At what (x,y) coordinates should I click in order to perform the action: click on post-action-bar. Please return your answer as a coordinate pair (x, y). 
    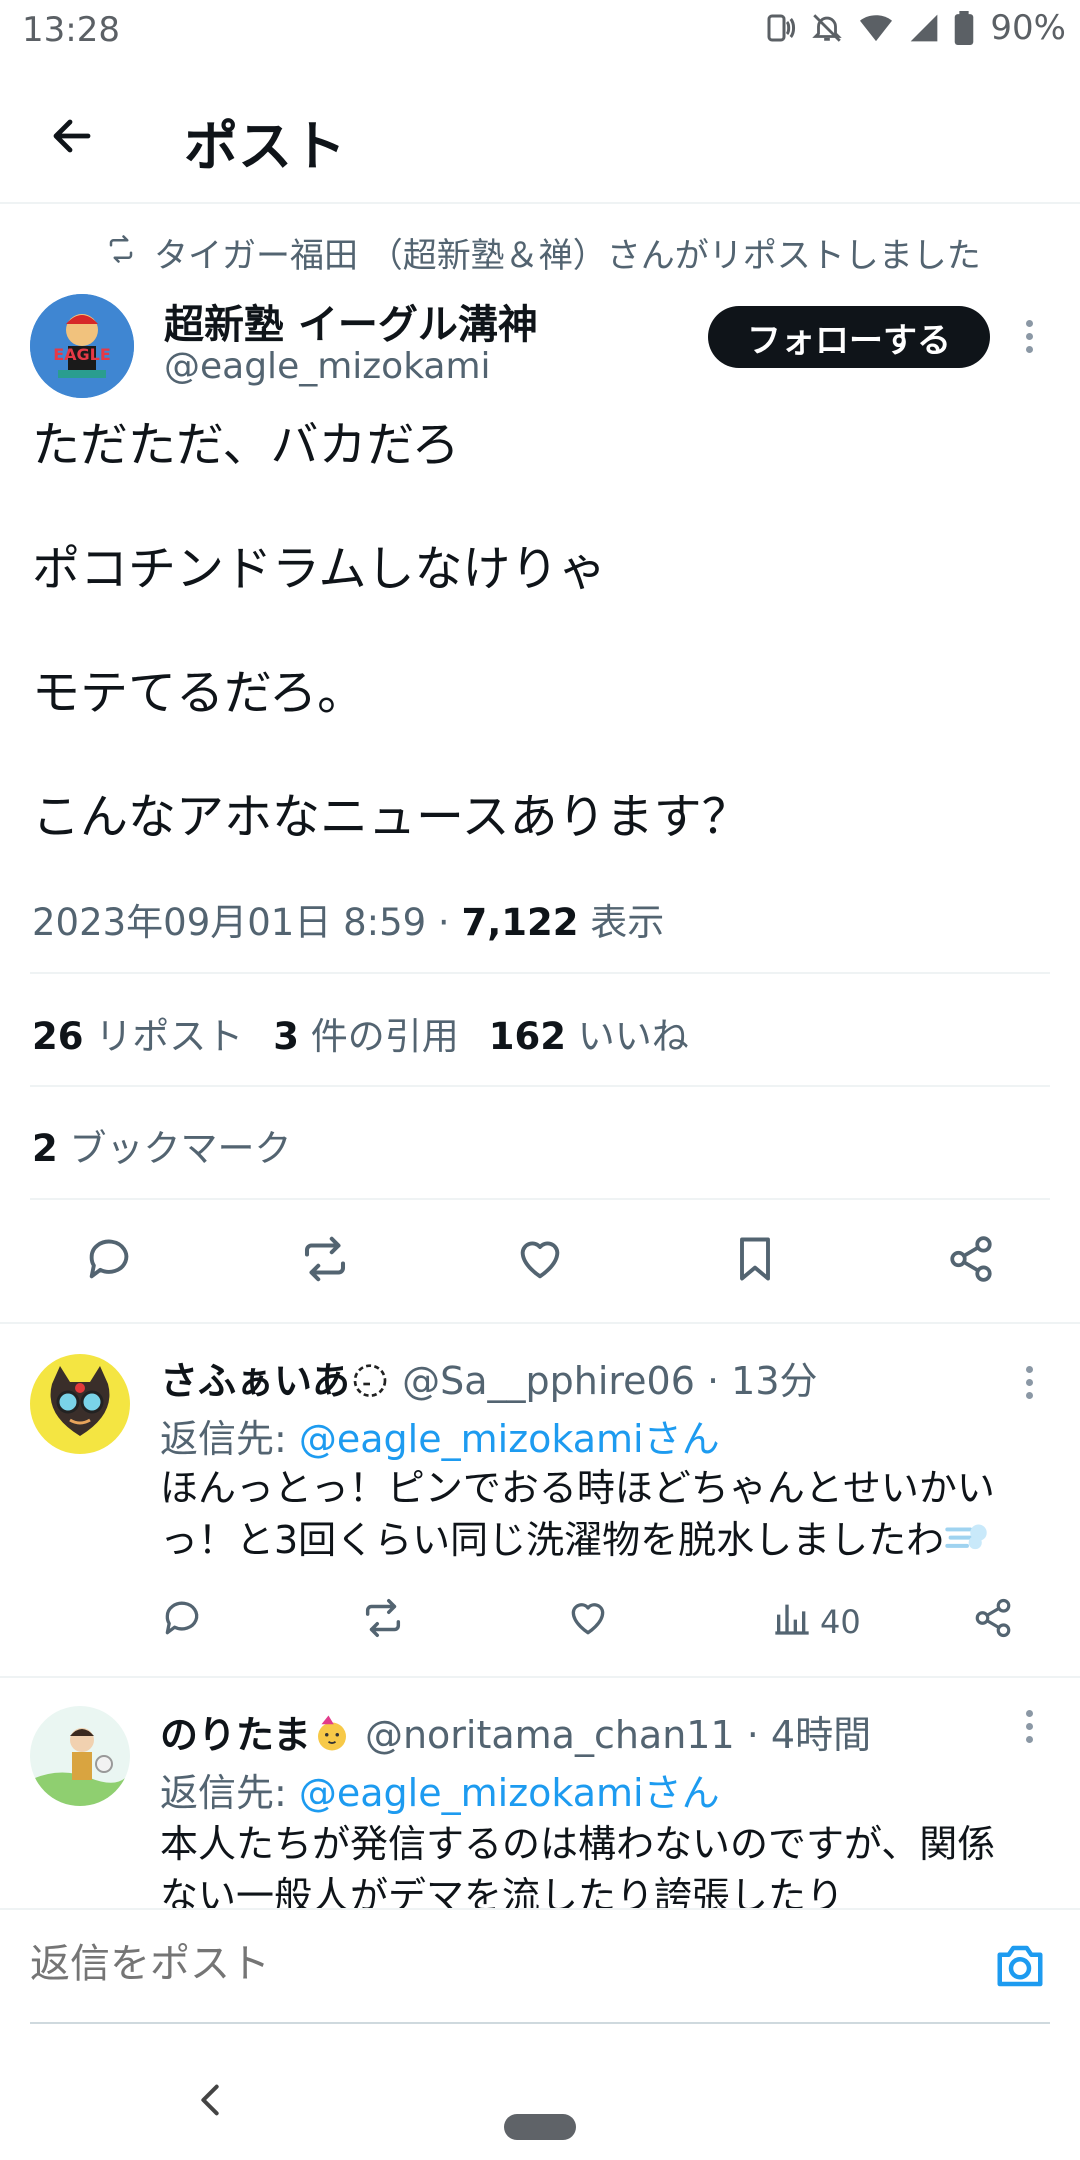
    Looking at the image, I should click on (540, 1261).